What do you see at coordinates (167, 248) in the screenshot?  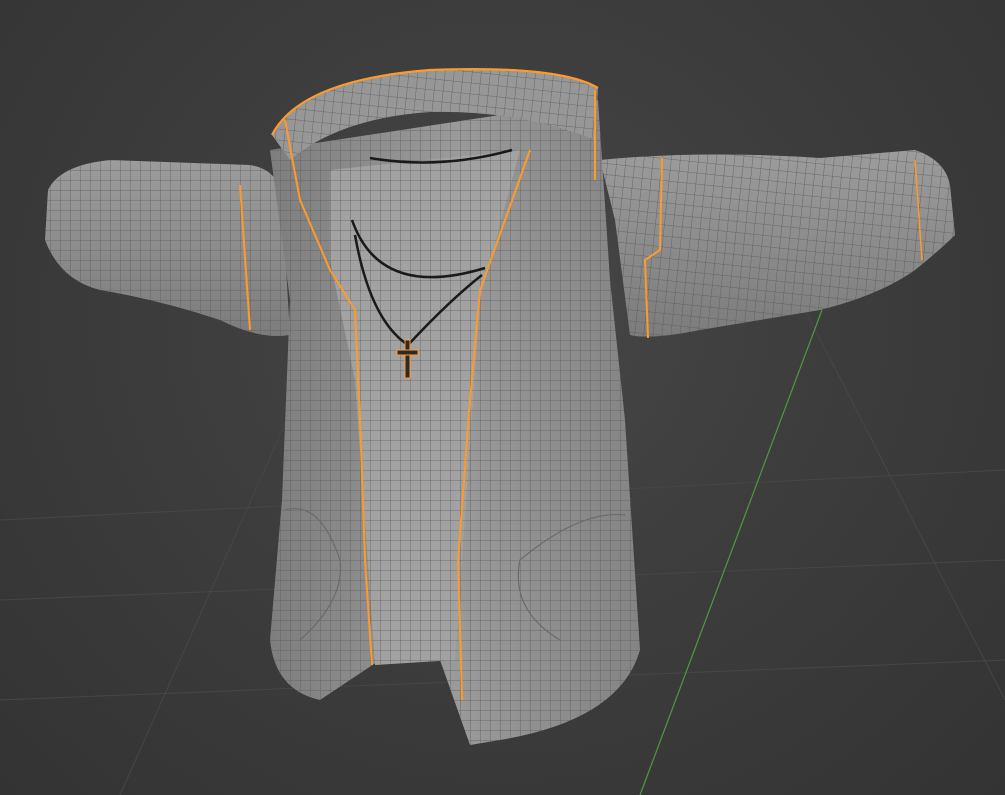 I see `left-sleeve` at bounding box center [167, 248].